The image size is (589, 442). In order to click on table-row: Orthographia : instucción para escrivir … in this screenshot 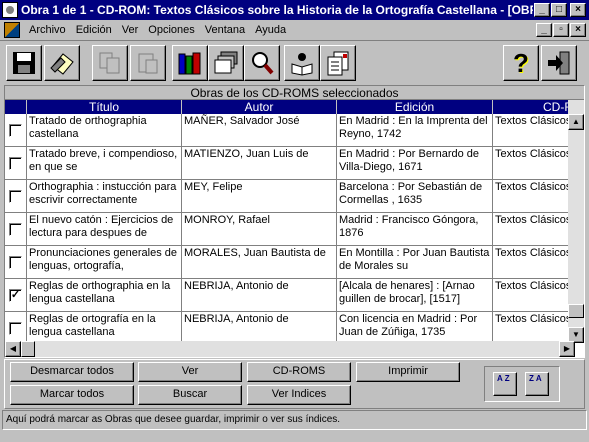, I will do `click(290, 196)`.